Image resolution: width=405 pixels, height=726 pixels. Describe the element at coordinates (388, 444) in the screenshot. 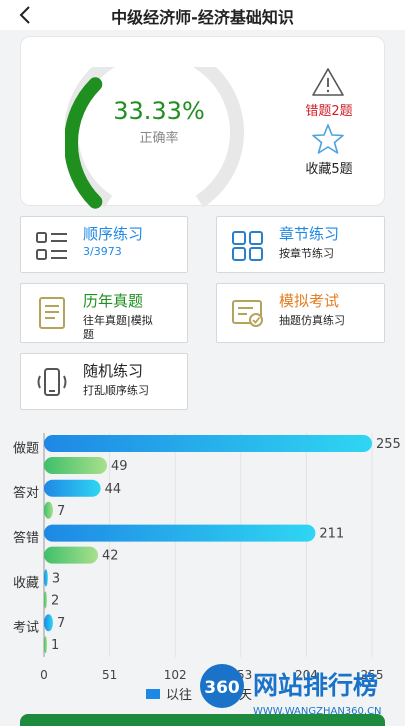

I see `bar-value-label: 255` at that location.